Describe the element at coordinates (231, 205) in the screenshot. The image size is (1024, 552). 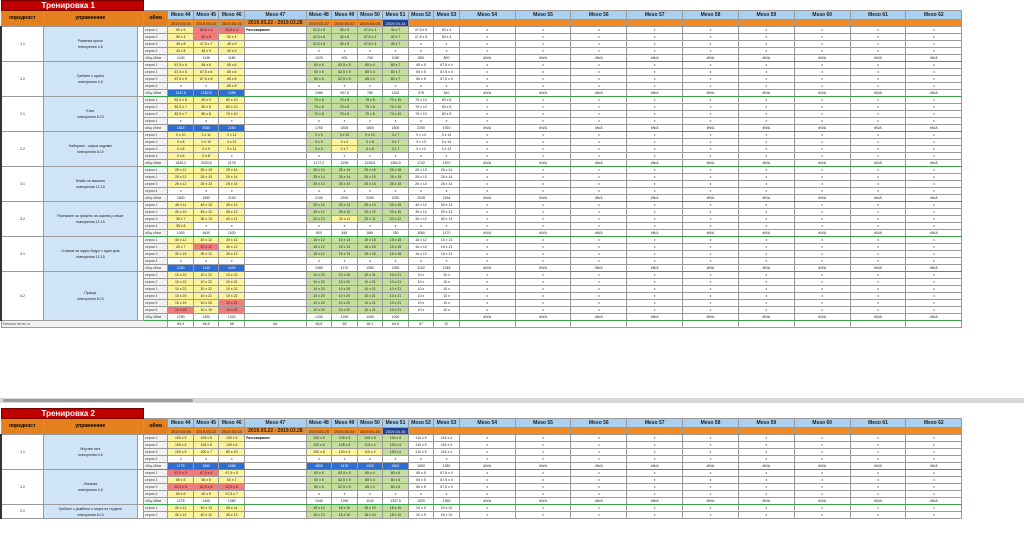
I see `set-cell: 45 x 13` at that location.